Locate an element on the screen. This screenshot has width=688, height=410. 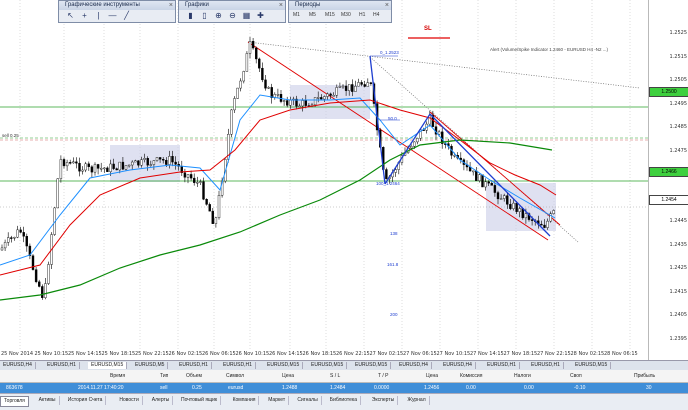
terminal-tab: Сигналы is located at coordinates (308, 400).